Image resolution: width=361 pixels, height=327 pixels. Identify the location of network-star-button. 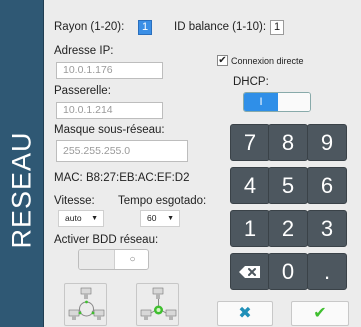
(157, 304).